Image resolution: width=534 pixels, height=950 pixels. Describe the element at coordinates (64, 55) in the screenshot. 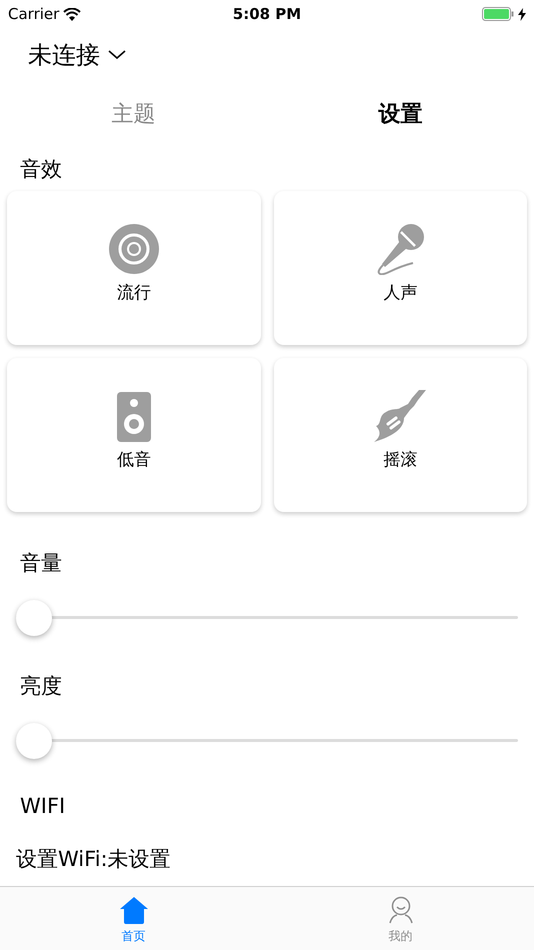

I see `connection-title: 未连接` at that location.